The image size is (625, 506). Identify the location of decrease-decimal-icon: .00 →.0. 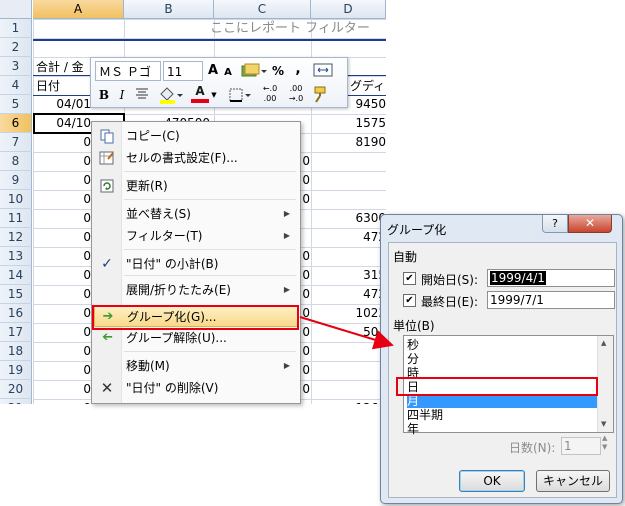
(296, 94).